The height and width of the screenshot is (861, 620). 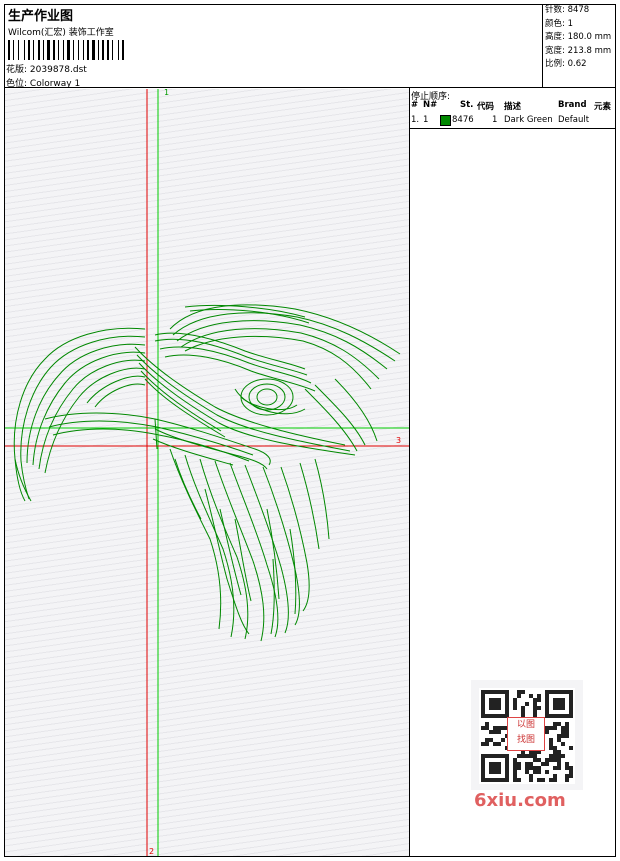 I want to click on colorway-label: 色位:, so click(x=17, y=84).